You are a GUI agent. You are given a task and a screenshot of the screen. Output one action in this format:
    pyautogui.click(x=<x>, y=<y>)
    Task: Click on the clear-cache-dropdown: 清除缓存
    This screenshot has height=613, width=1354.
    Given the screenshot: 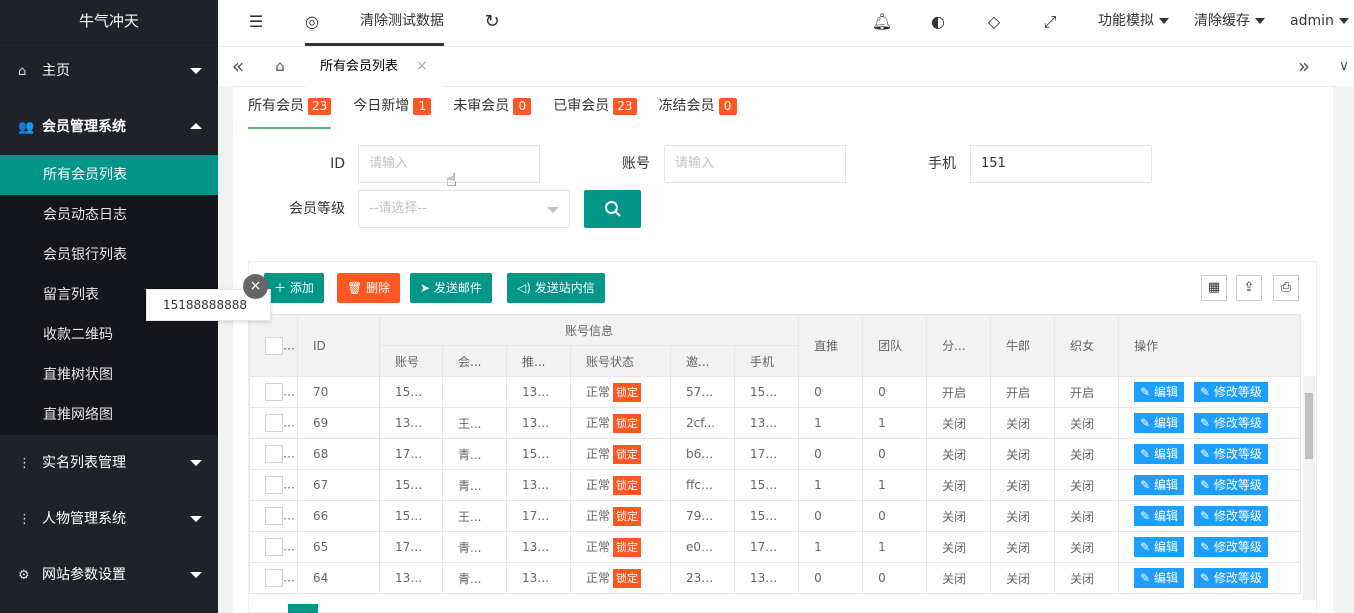 What is the action you would take?
    pyautogui.click(x=1229, y=23)
    